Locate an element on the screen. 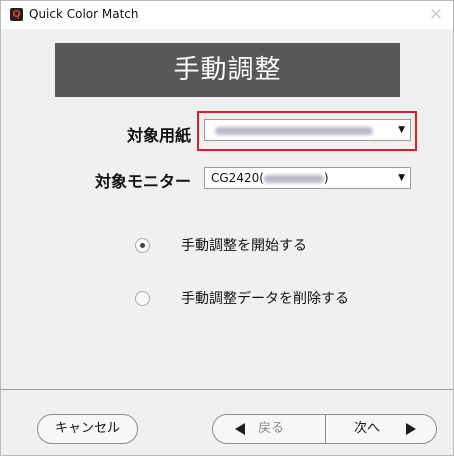  monitor-select: CG2420() ▼ is located at coordinates (307, 178).